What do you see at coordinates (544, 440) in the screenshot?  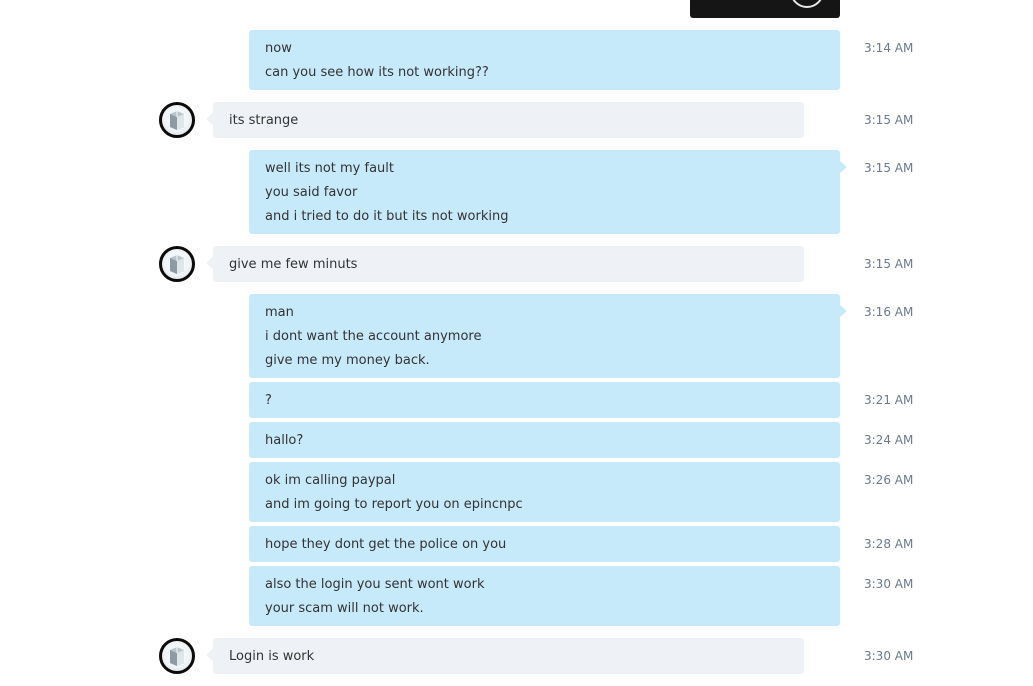 I see `outgoing-message-bubble: hallo?` at bounding box center [544, 440].